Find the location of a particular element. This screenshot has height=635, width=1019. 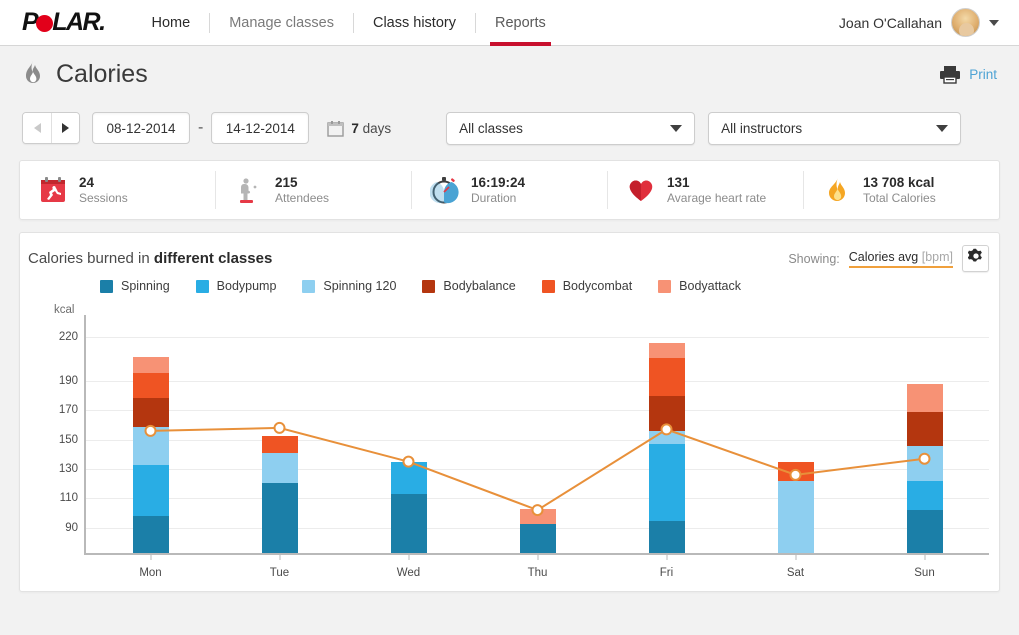

printer-icon is located at coordinates (950, 74).